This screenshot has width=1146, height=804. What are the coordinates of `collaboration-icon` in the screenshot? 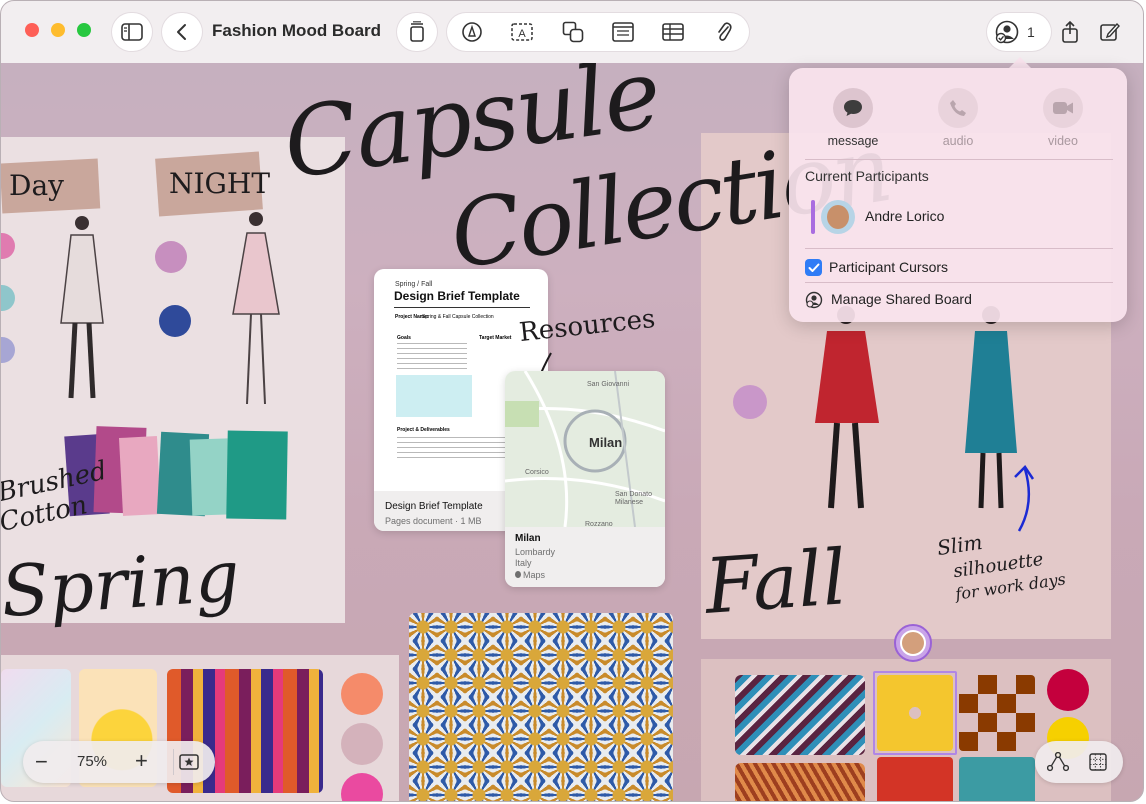 It's located at (1007, 32).